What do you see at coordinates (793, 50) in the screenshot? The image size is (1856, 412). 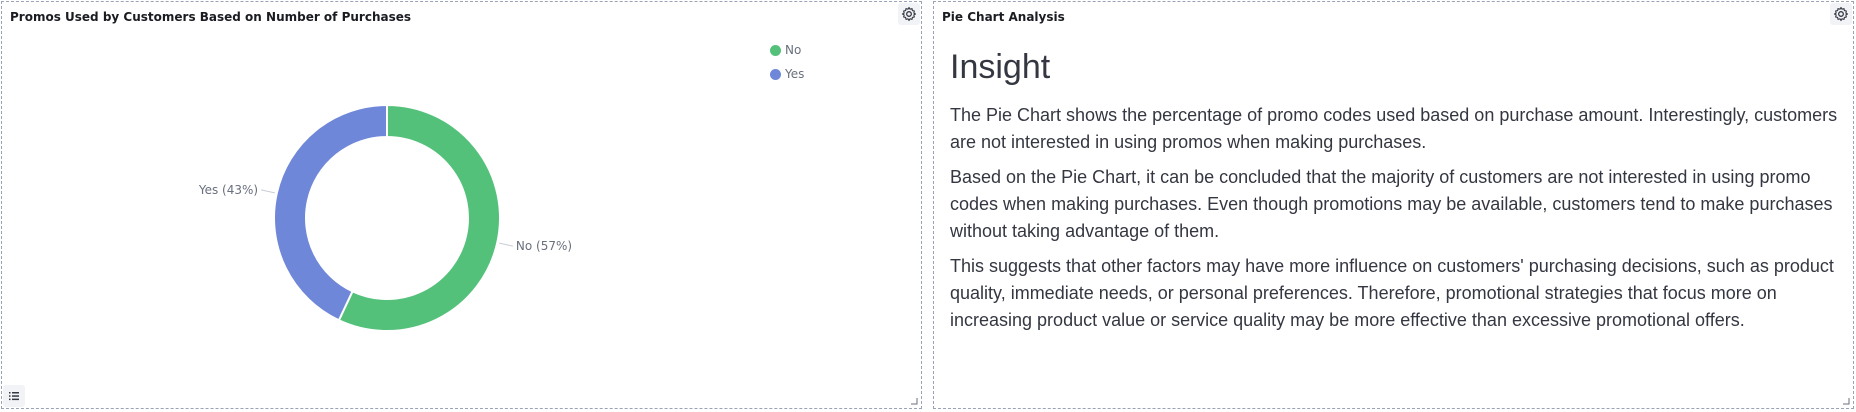 I see `legend-label-no: No` at bounding box center [793, 50].